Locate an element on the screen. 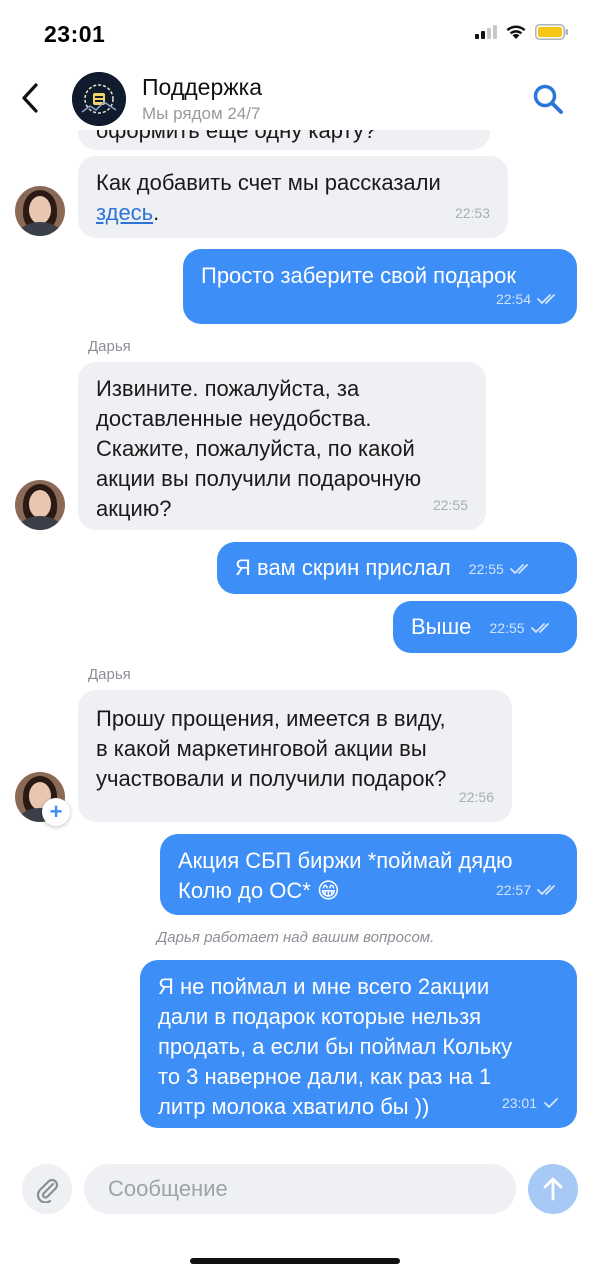 The width and height of the screenshot is (591, 1280). message-time: 22:53 is located at coordinates (472, 213).